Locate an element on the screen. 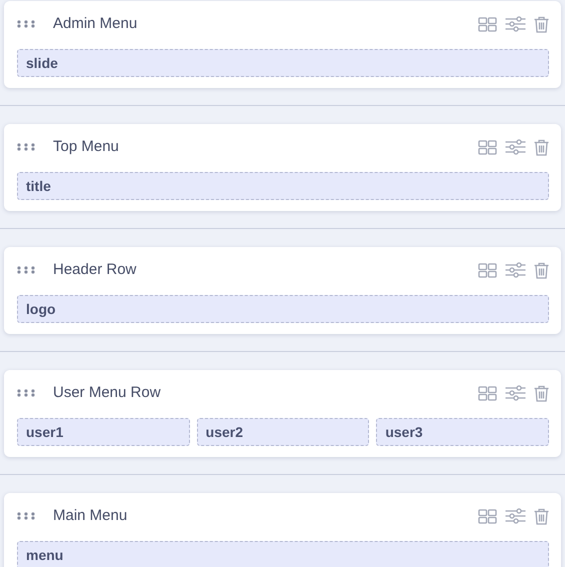 This screenshot has height=567, width=565. row-title: Admin Menu is located at coordinates (95, 24).